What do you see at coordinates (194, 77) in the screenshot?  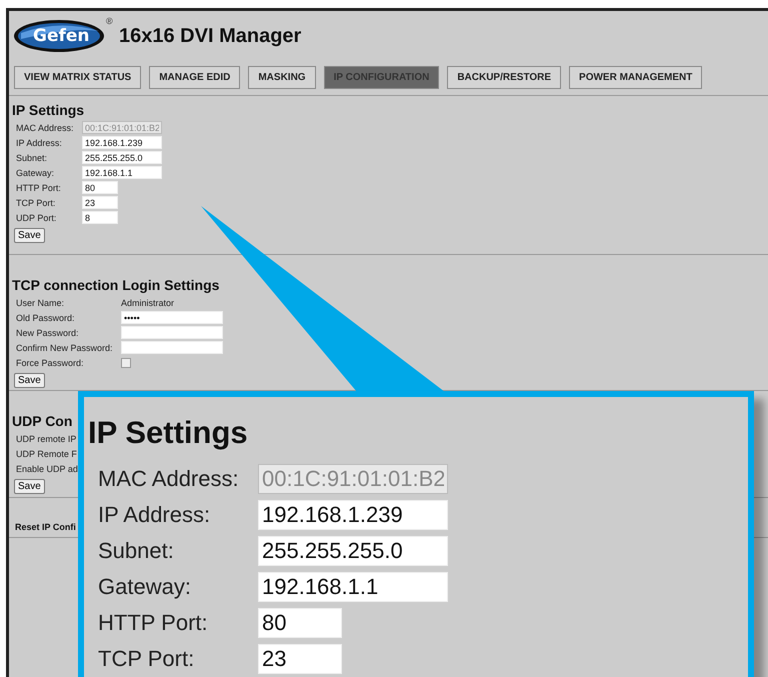 I see `nav-tab: MANAGE EDID` at bounding box center [194, 77].